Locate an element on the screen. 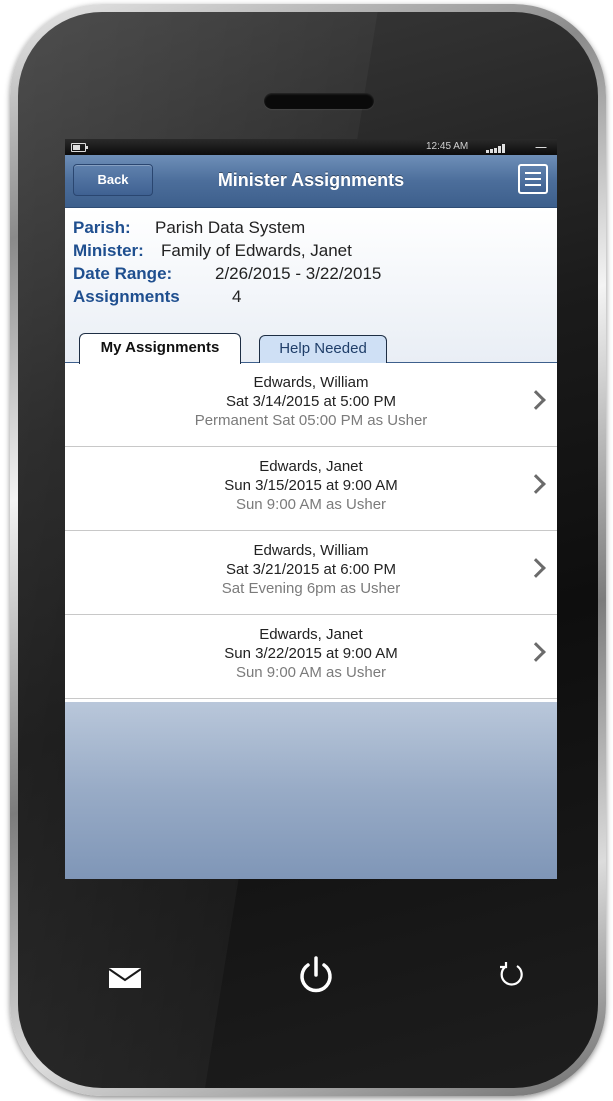 This screenshot has height=1101, width=613. back-arrow-icon is located at coordinates (510, 974).